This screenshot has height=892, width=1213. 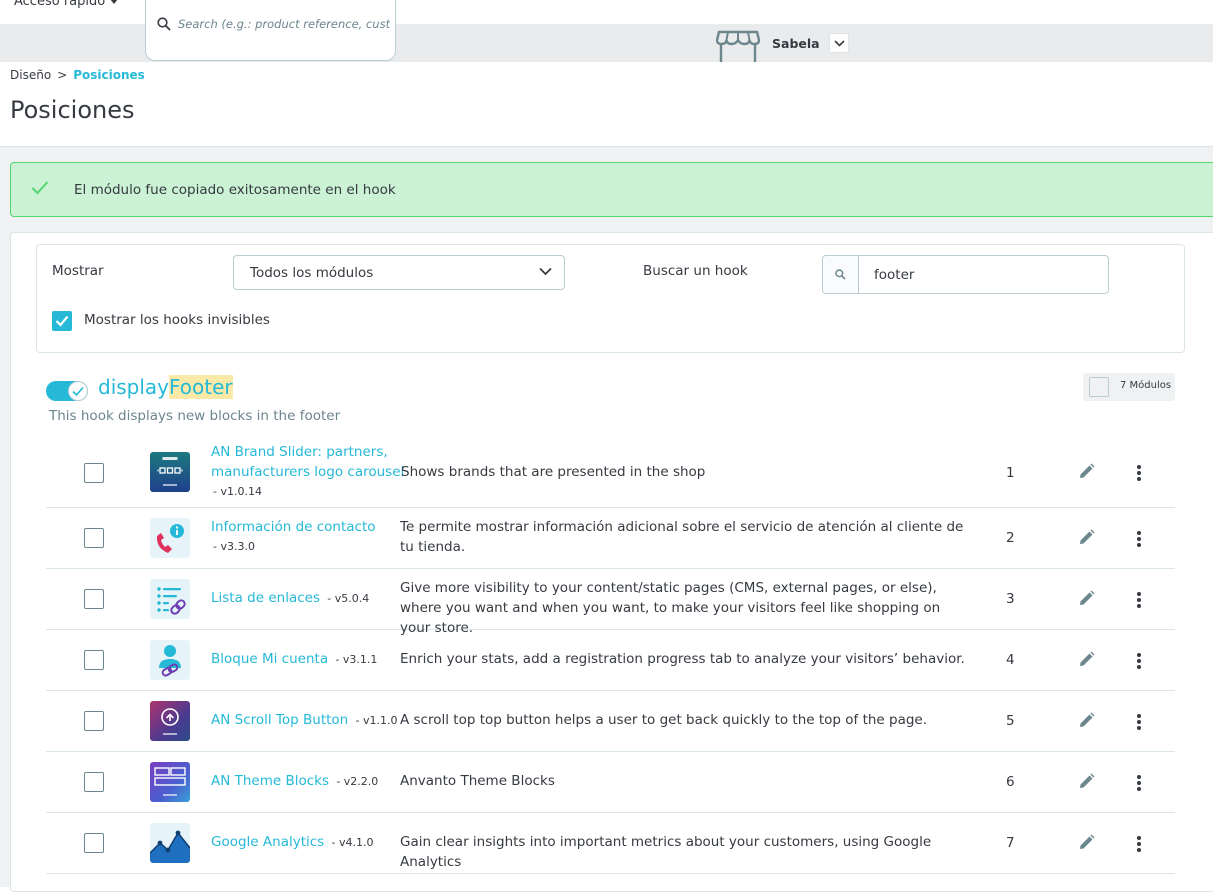 I want to click on breadcrumb-current: Posiciones, so click(x=109, y=75).